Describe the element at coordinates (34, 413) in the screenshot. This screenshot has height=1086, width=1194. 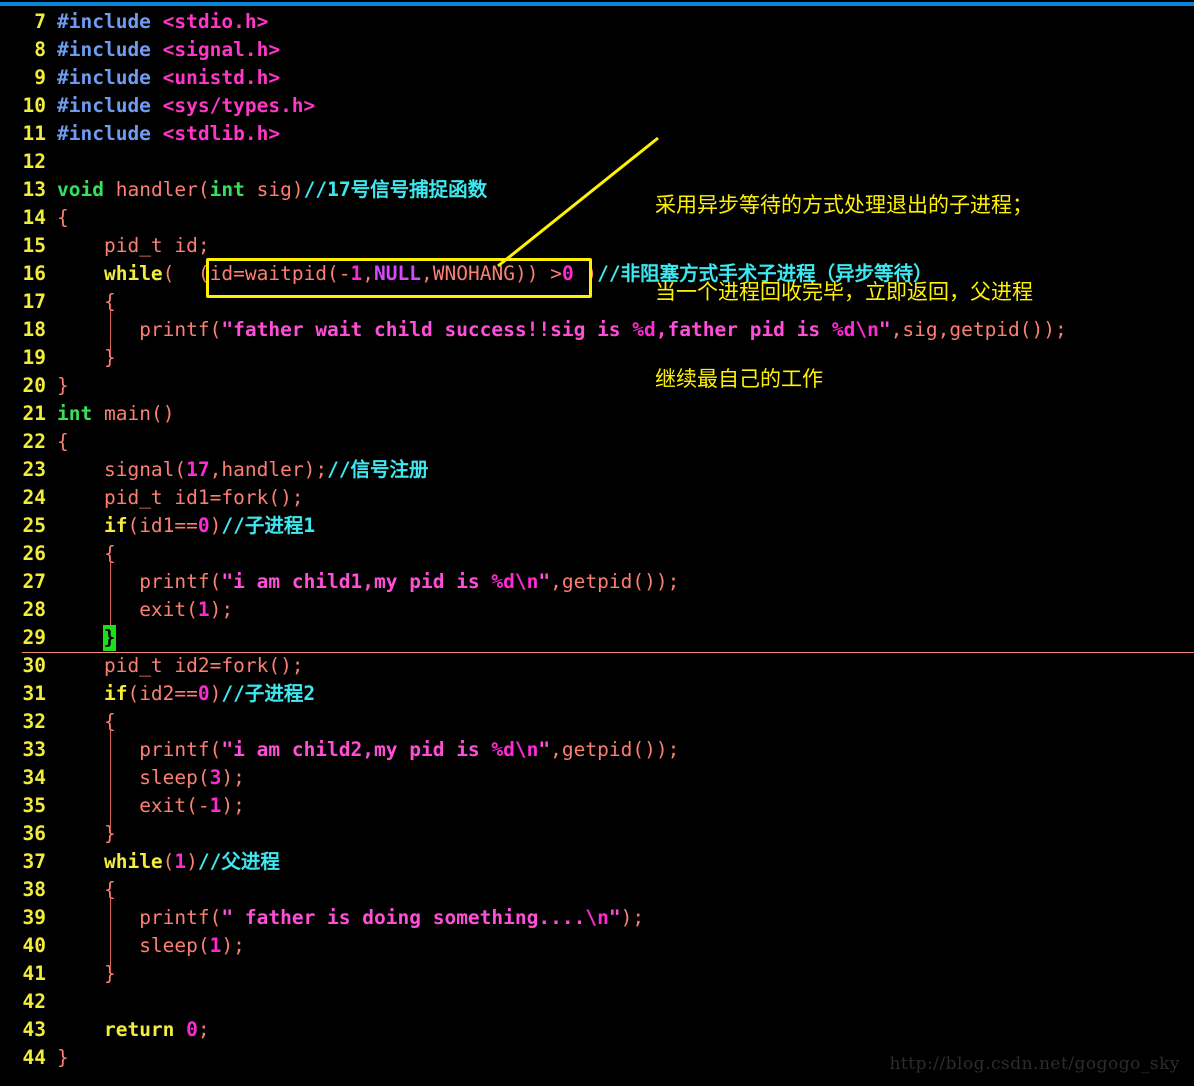
I see `line-number: 21` at that location.